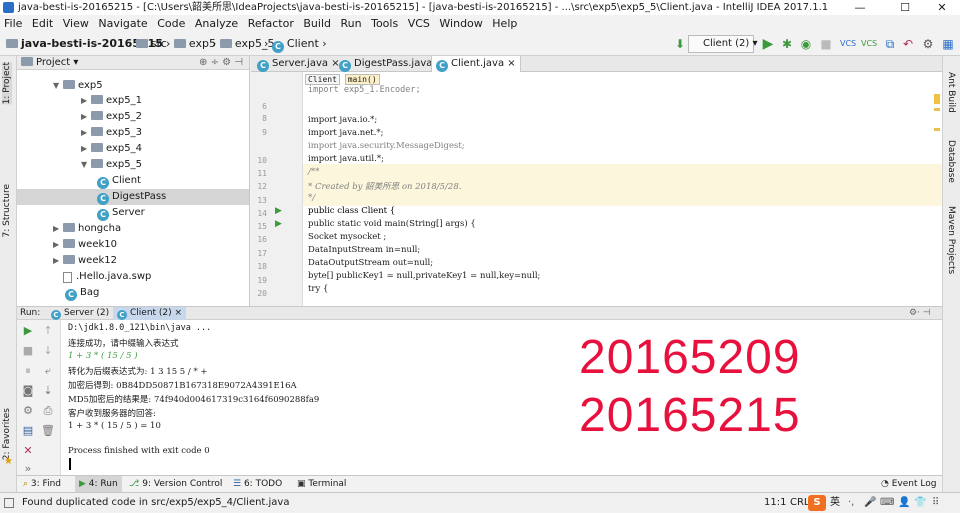 The image size is (960, 513). I want to click on skin-icon: 👕, so click(920, 503).